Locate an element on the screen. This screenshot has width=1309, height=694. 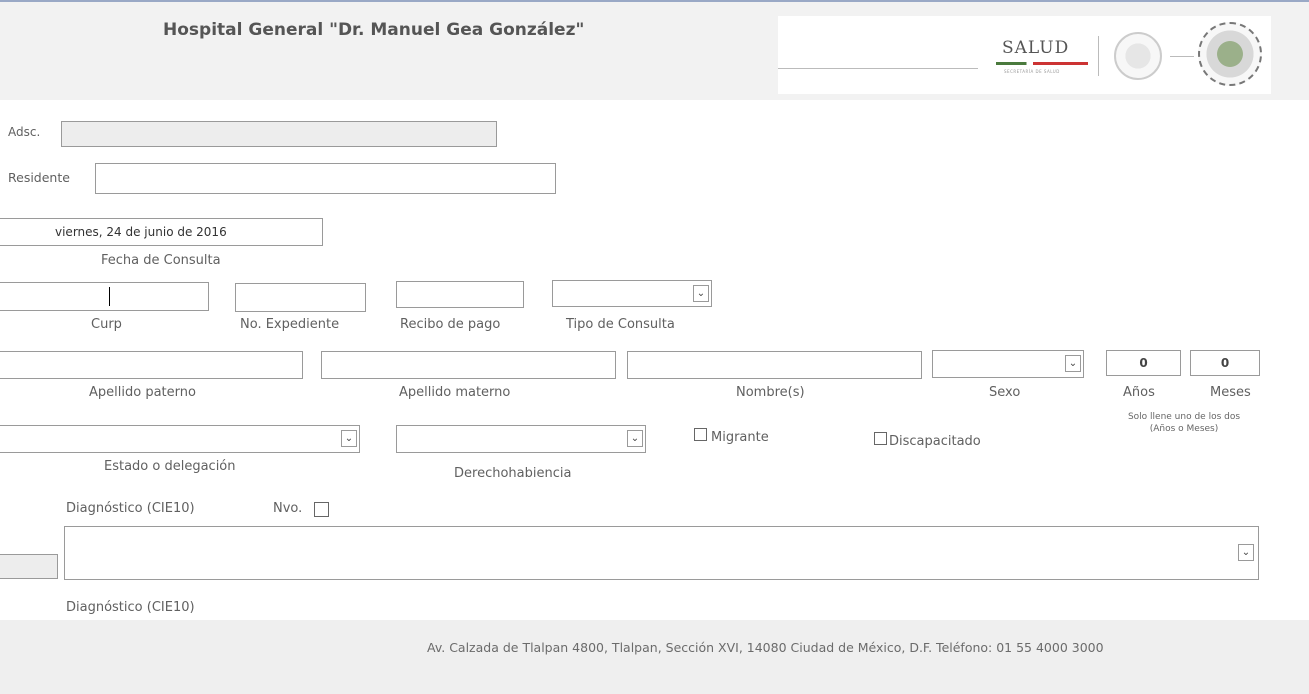
edad-note: Solo llene uno de los dos (Años o Meses) is located at coordinates (1184, 423).